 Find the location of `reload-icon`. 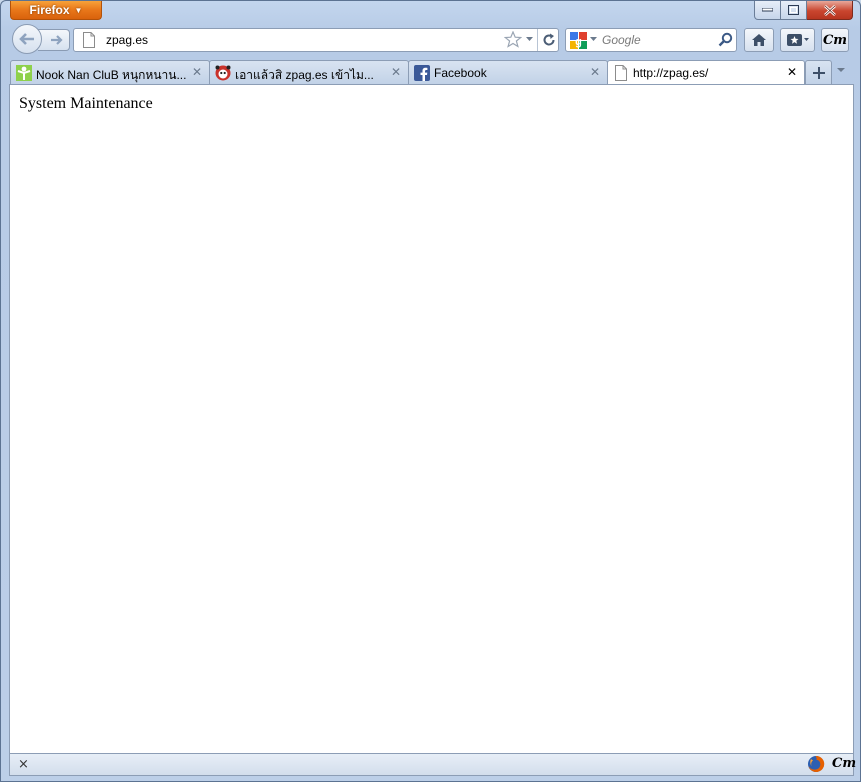

reload-icon is located at coordinates (549, 40).